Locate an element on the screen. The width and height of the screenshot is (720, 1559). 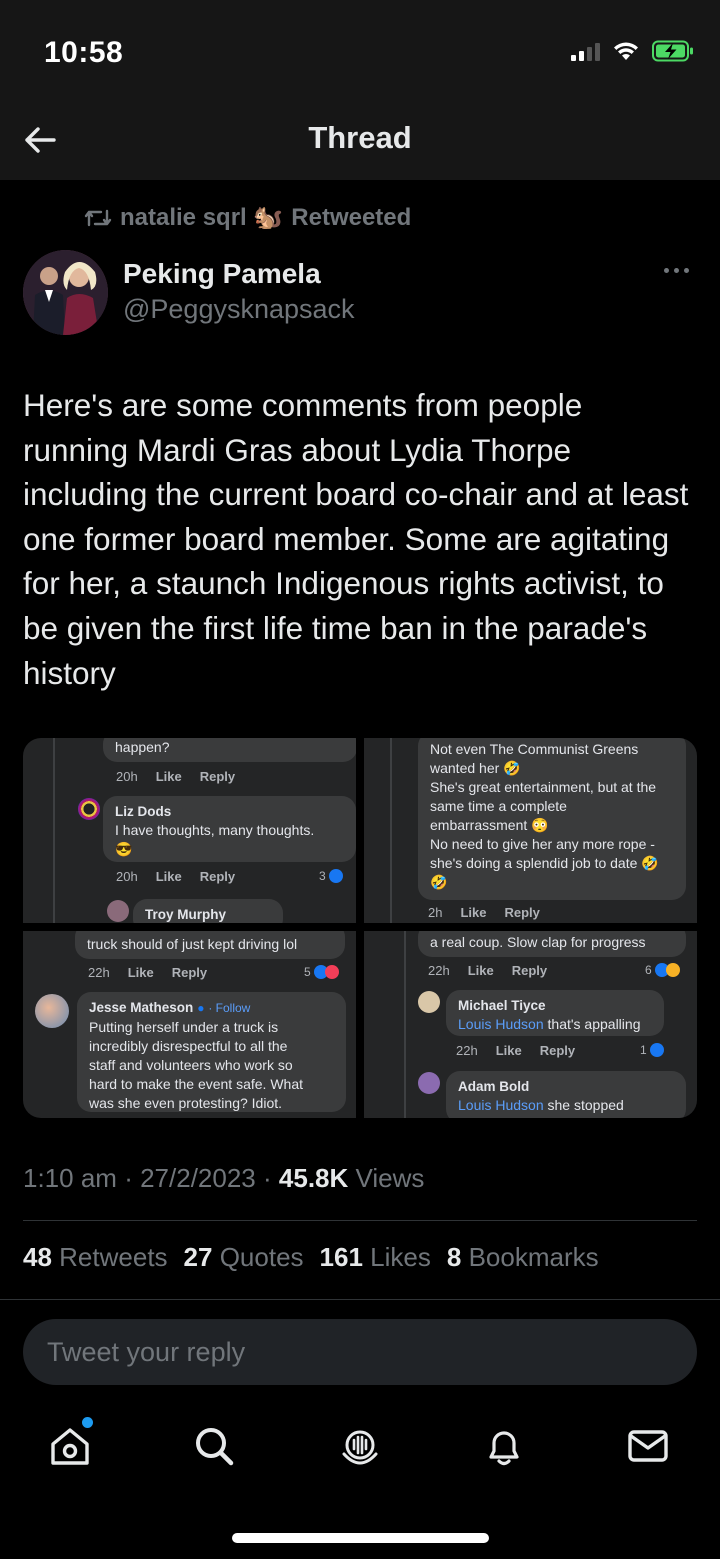
bottom-tab-bar is located at coordinates (360, 1450).